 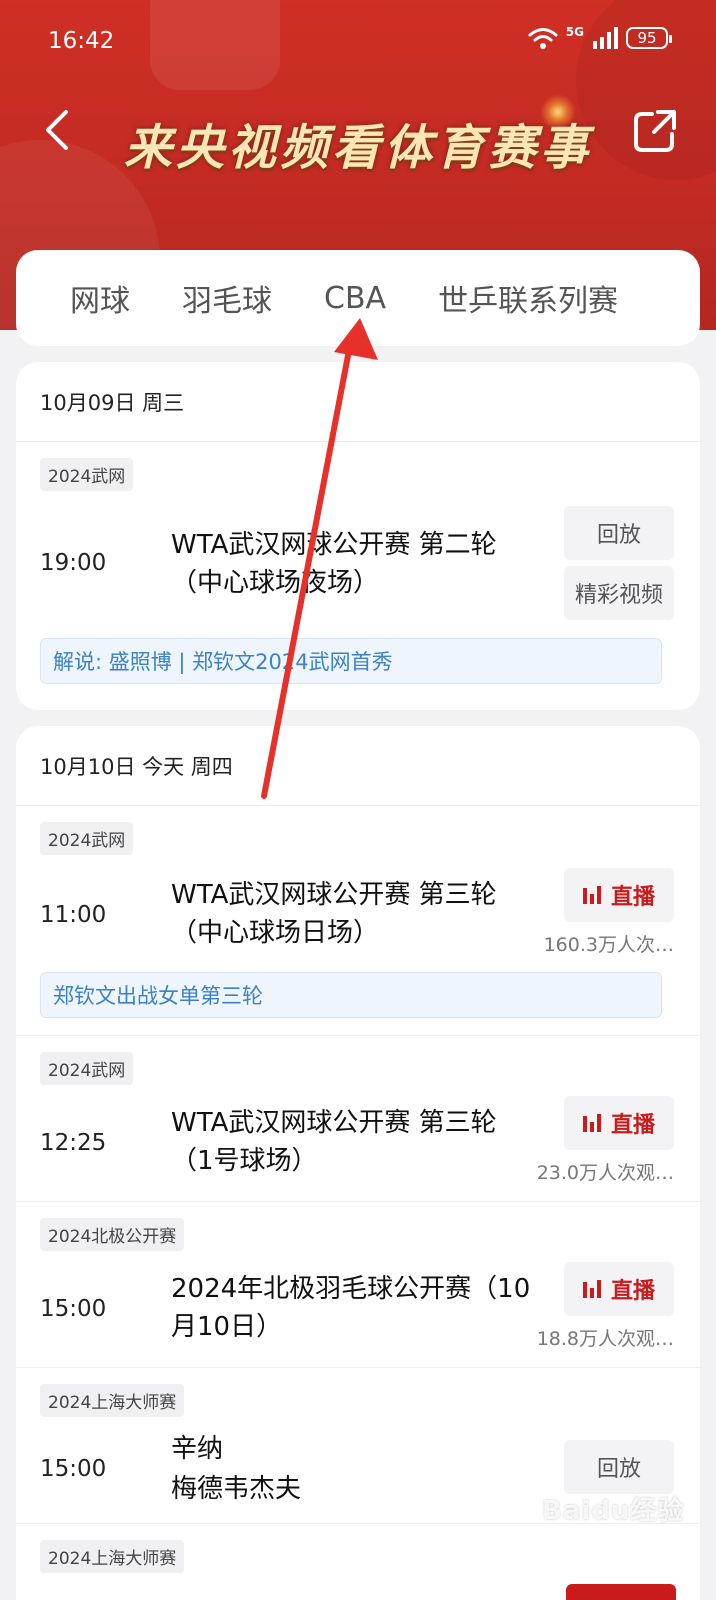 What do you see at coordinates (73, 1143) in the screenshot?
I see `match-time: 12:25` at bounding box center [73, 1143].